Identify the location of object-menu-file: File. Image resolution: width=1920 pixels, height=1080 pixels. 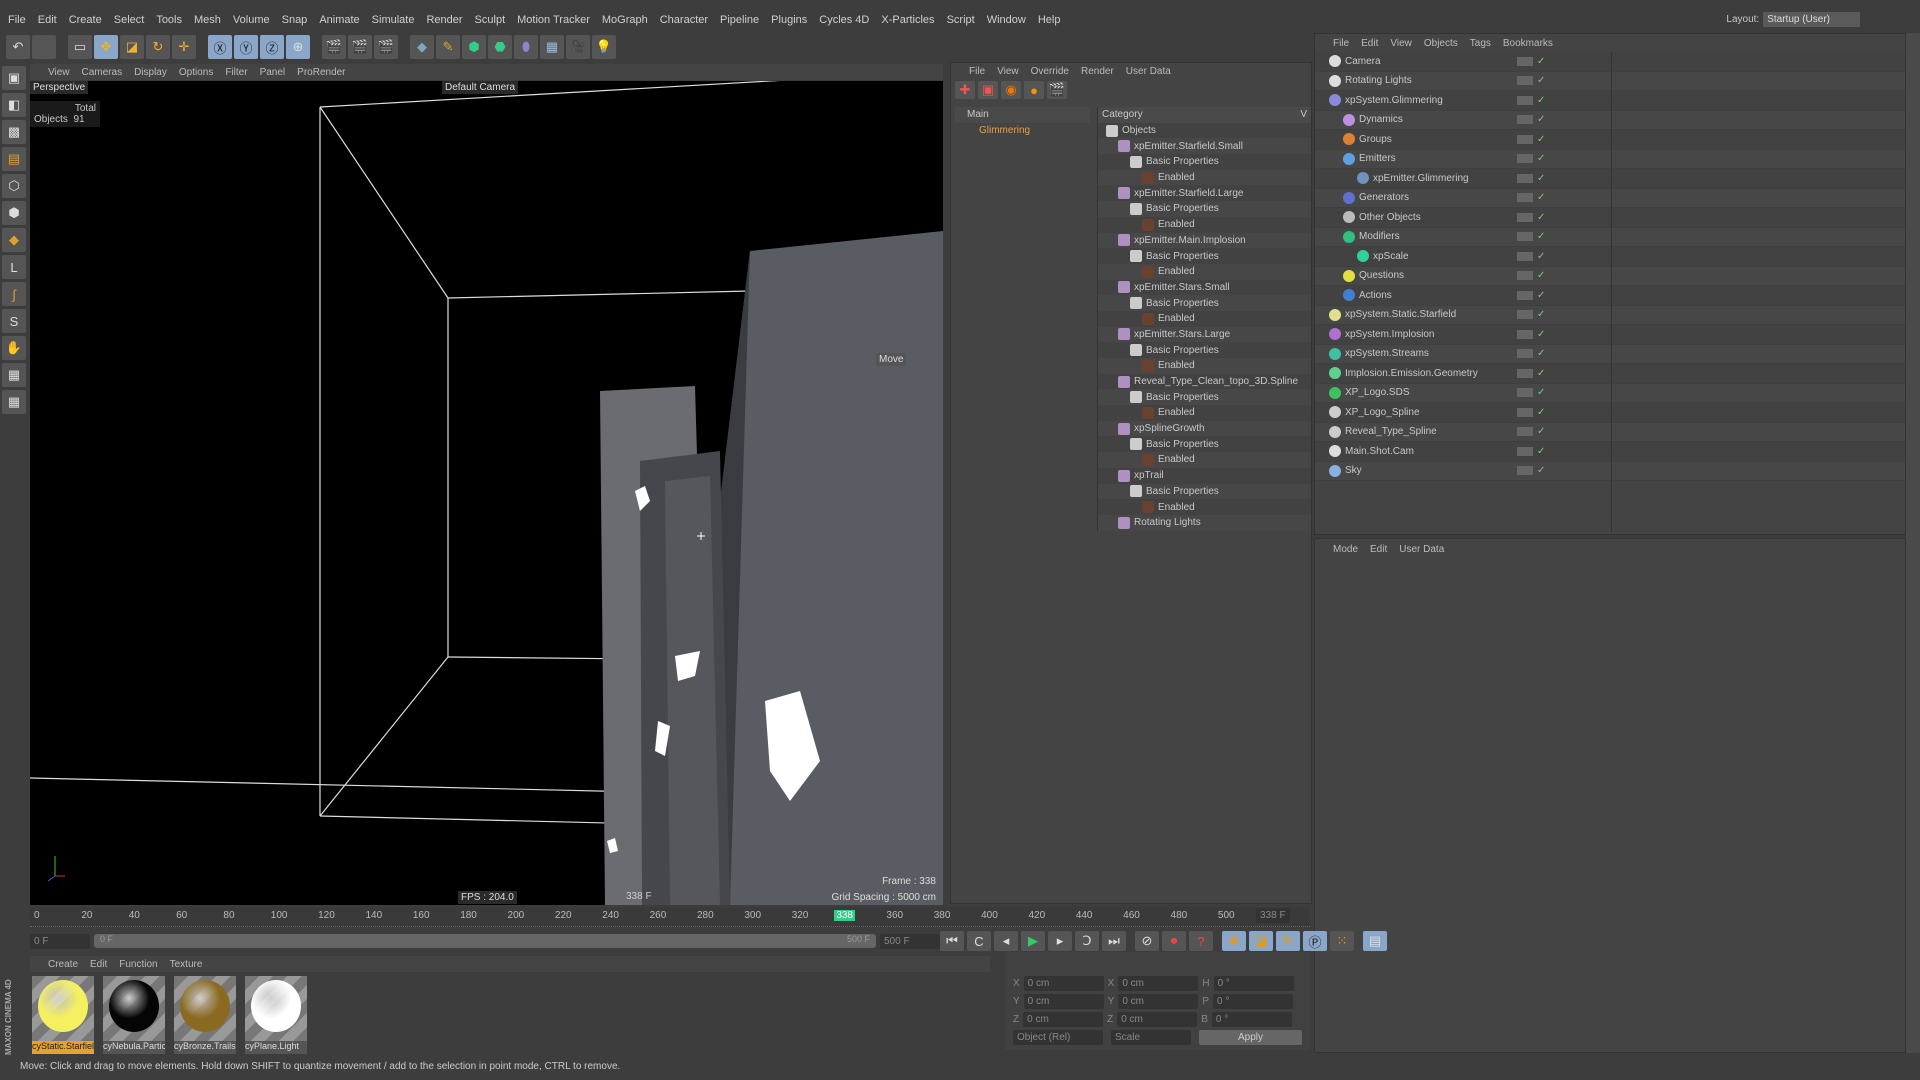
(1341, 43).